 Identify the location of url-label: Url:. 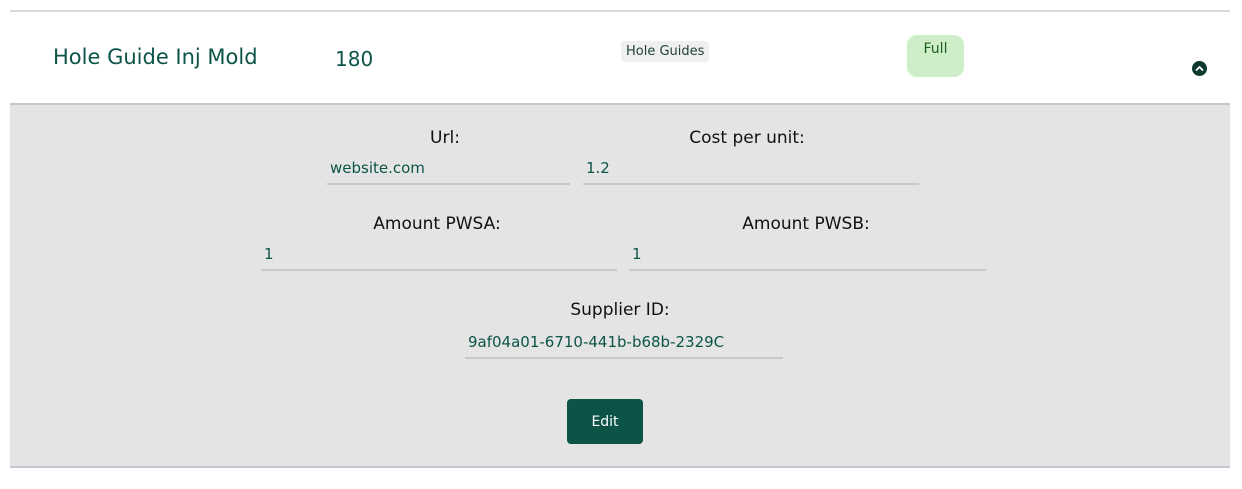
(445, 138).